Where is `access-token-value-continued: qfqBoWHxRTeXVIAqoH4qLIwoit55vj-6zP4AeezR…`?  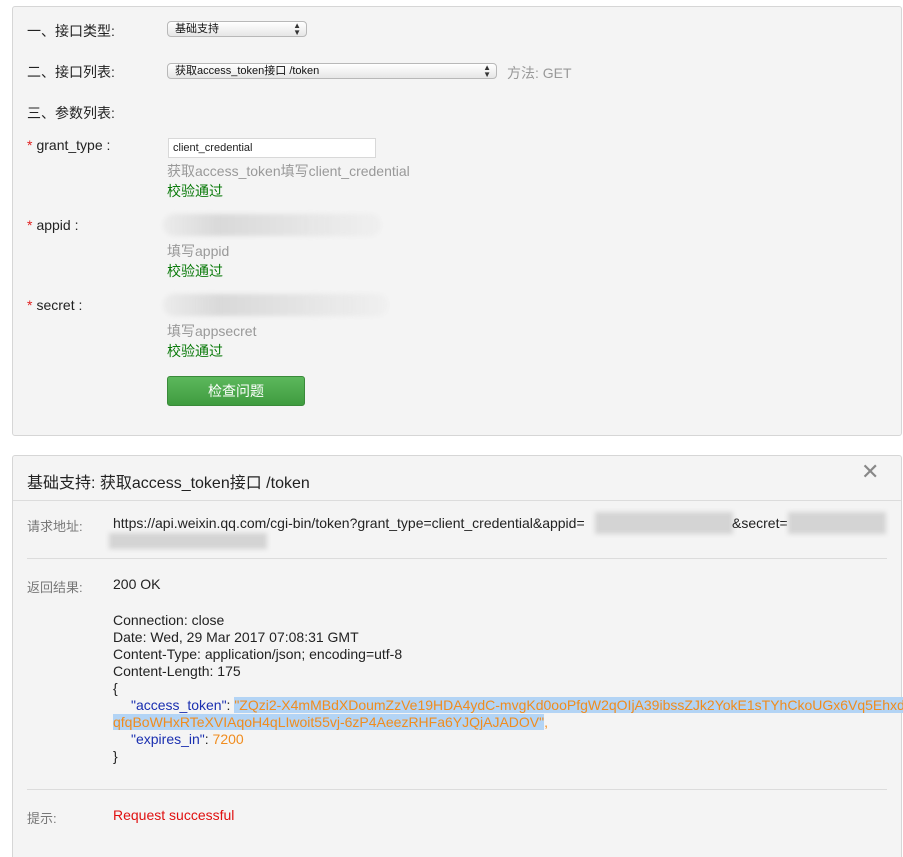 access-token-value-continued: qfqBoWHxRTeXVIAqoH4qLIwoit55vj-6zP4AeezR… is located at coordinates (329, 722).